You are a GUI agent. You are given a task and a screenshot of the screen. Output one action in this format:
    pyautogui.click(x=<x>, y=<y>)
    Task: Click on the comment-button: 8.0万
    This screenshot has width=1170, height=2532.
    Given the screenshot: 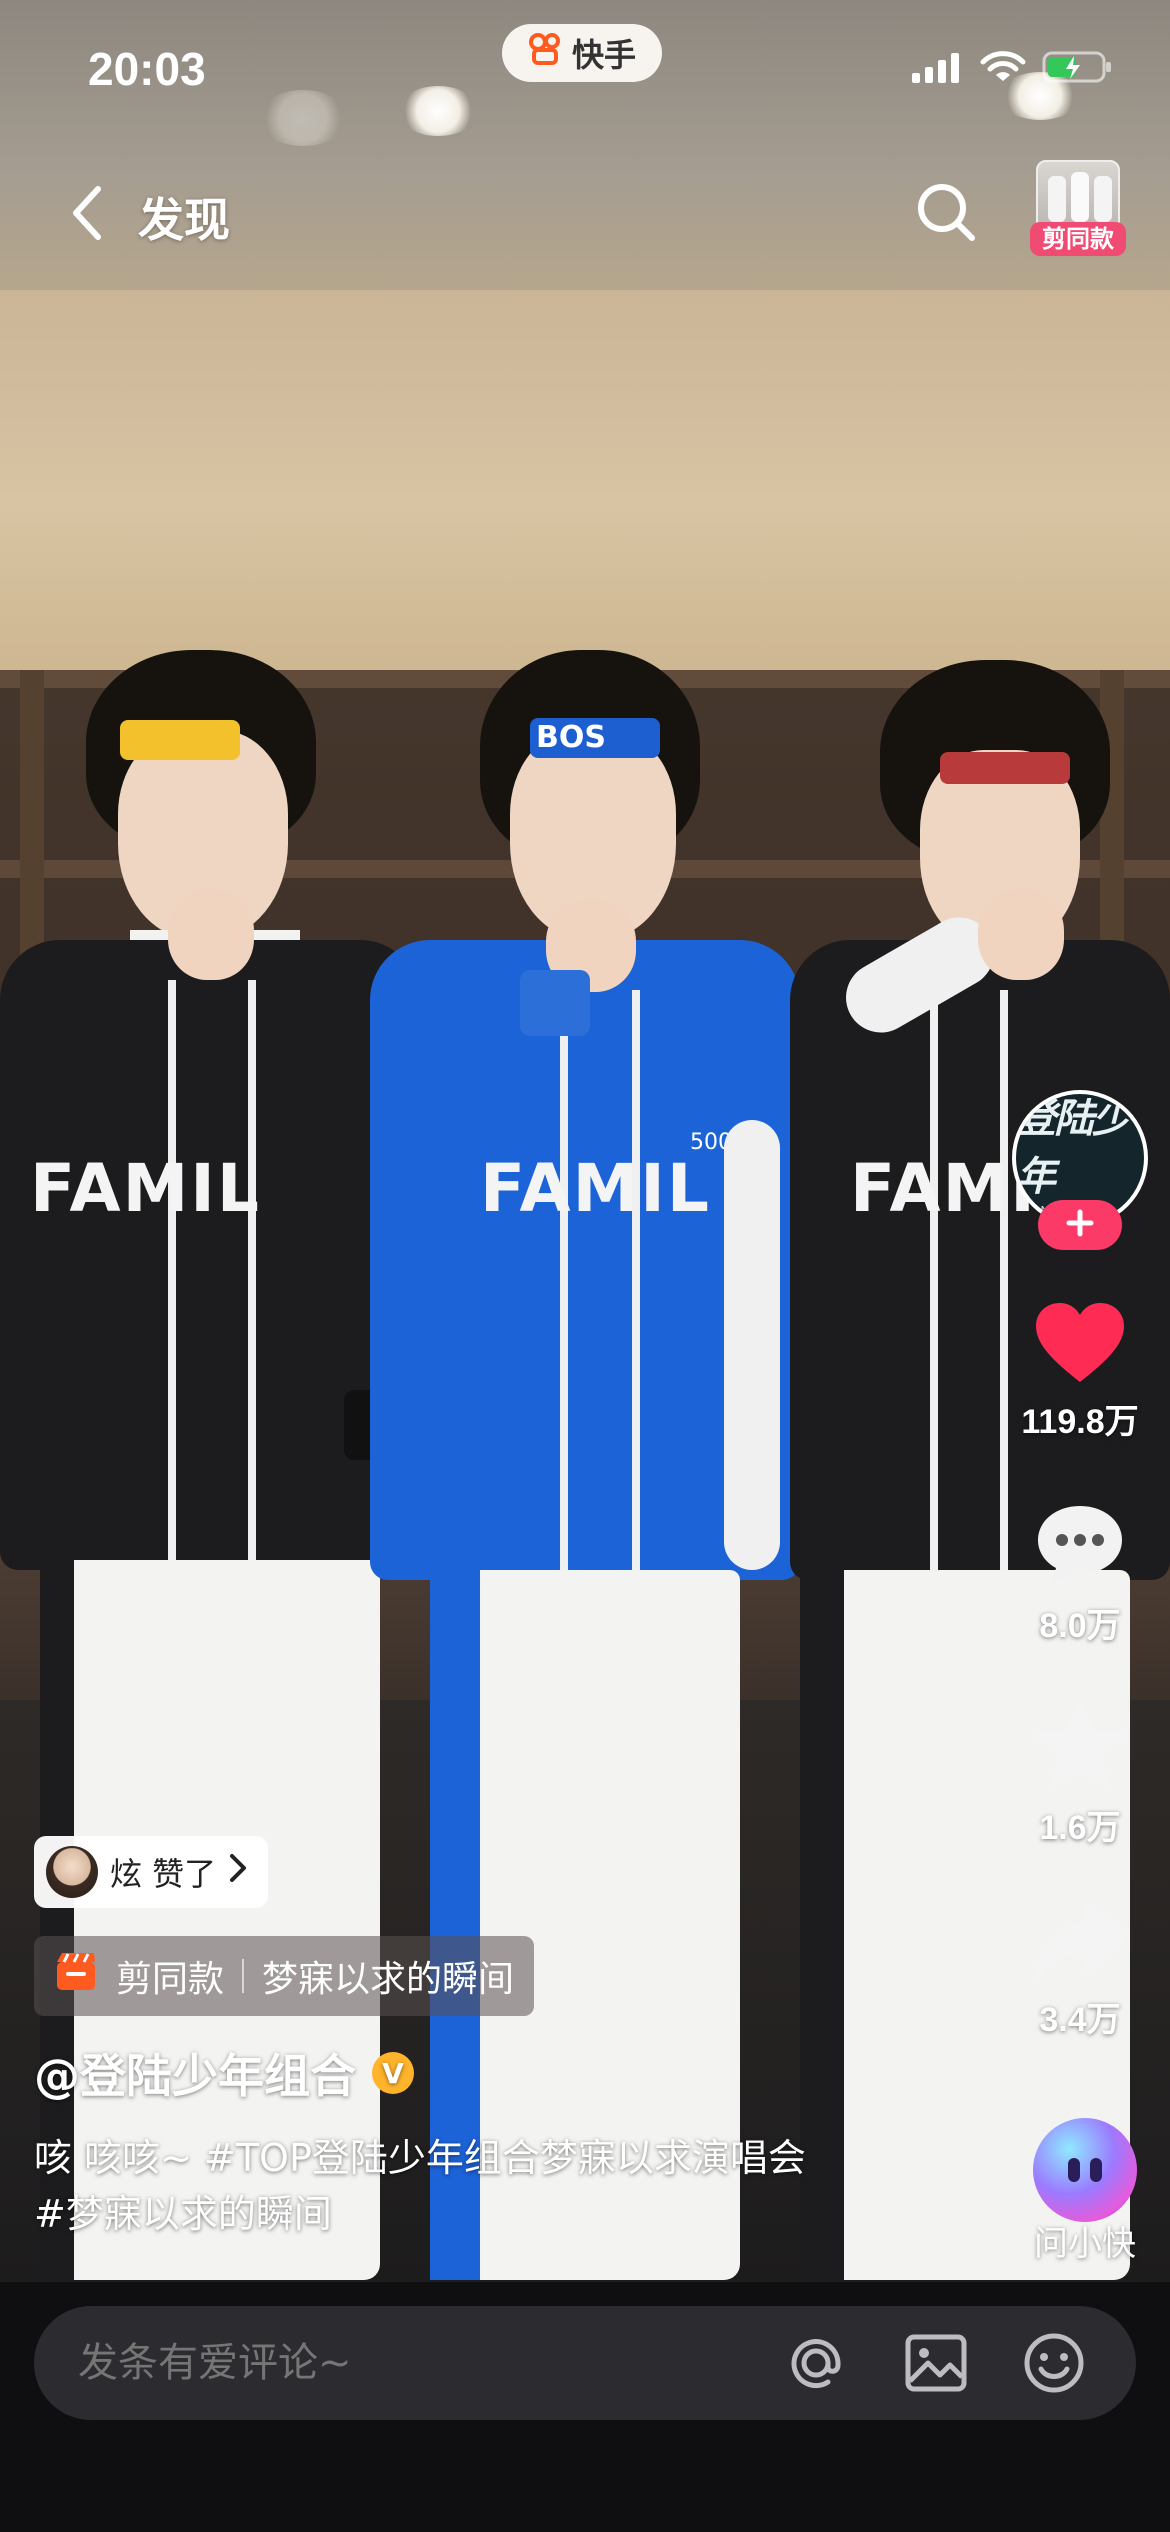 What is the action you would take?
    pyautogui.click(x=1080, y=1573)
    